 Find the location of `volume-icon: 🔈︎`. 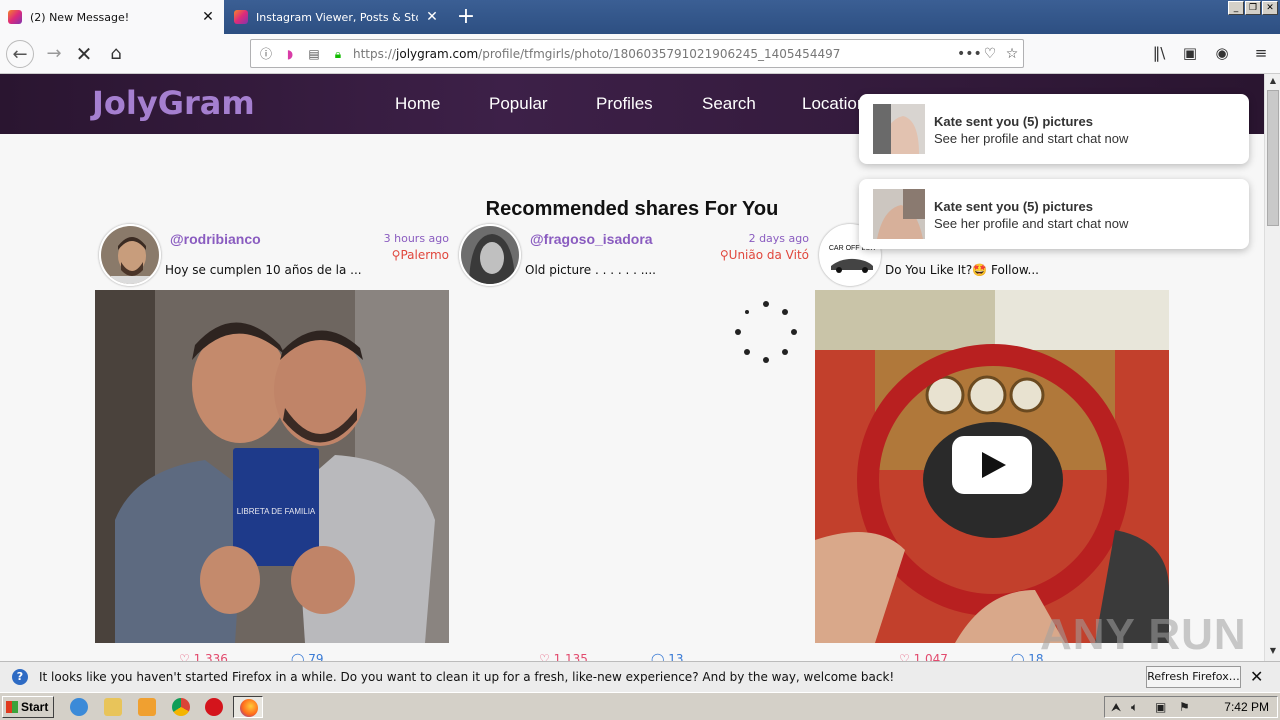

volume-icon: 🔈︎ is located at coordinates (1134, 707).